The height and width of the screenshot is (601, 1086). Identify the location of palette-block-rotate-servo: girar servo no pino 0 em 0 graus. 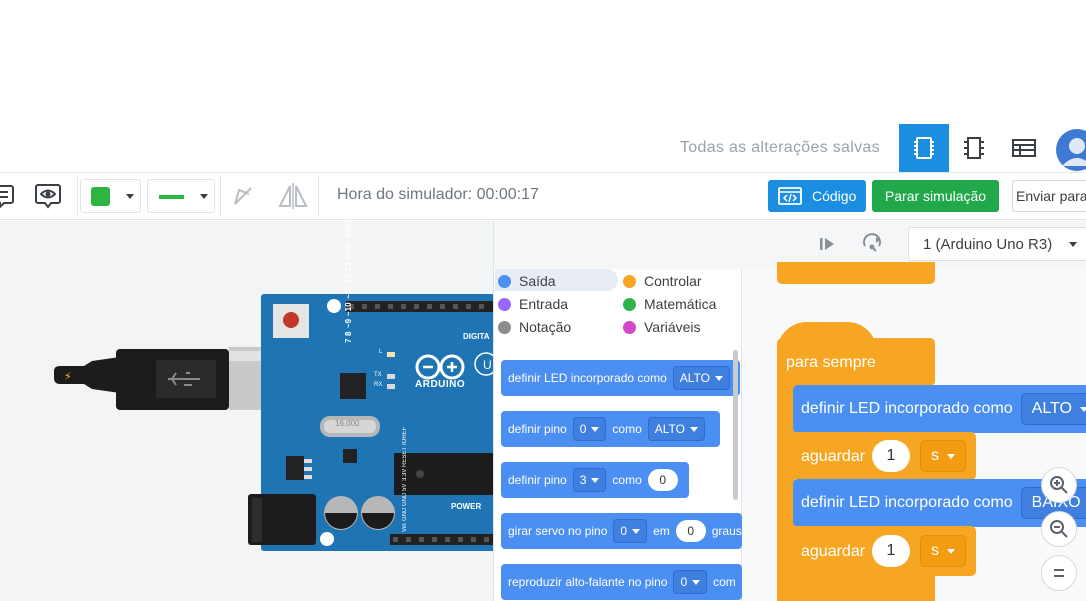
(621, 531).